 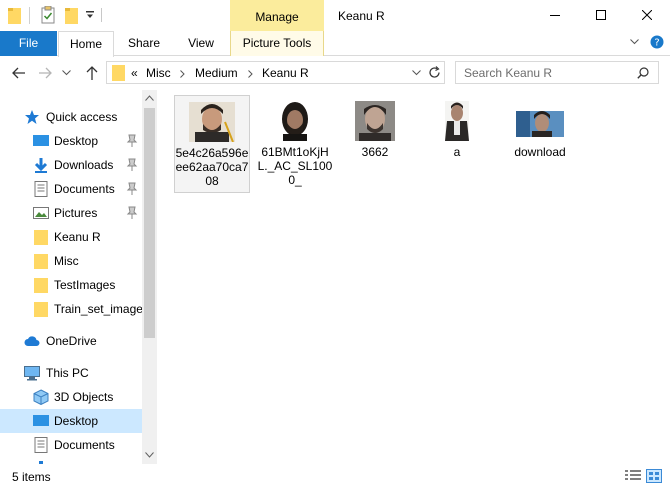 I want to click on scroll-thumb, so click(x=149, y=223).